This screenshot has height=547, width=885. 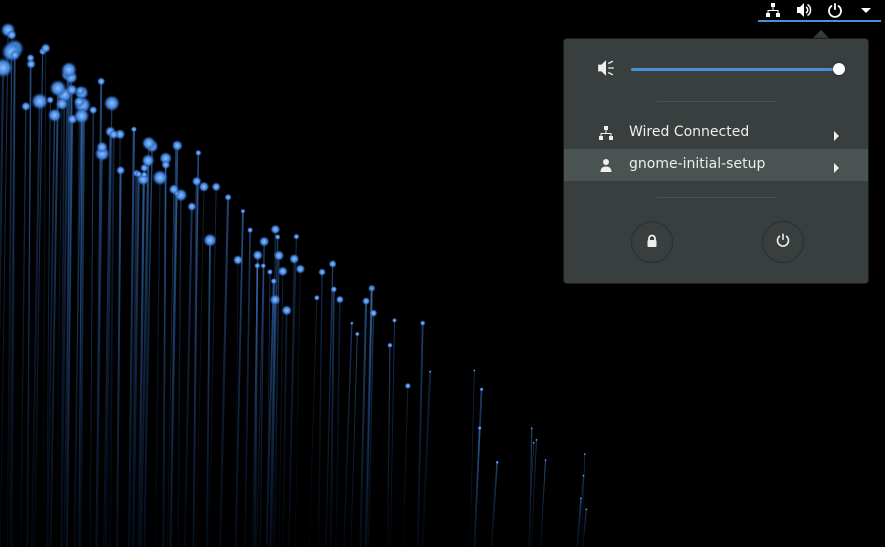 I want to click on power-icon, so click(x=835, y=10).